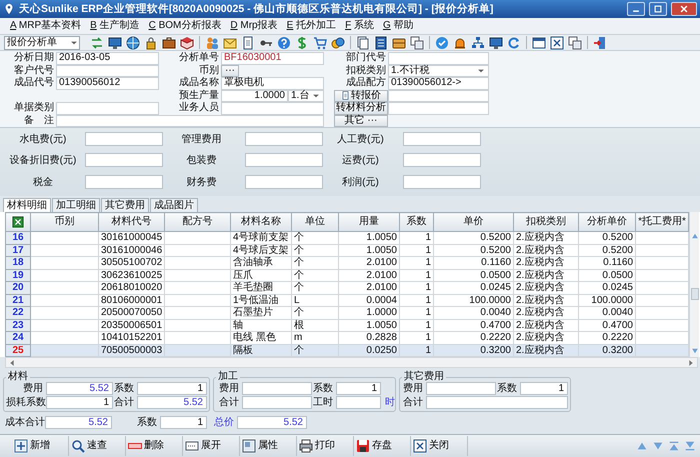 The height and width of the screenshot is (457, 700). Describe the element at coordinates (369, 222) in the screenshot. I see `column-header: 用量` at that location.